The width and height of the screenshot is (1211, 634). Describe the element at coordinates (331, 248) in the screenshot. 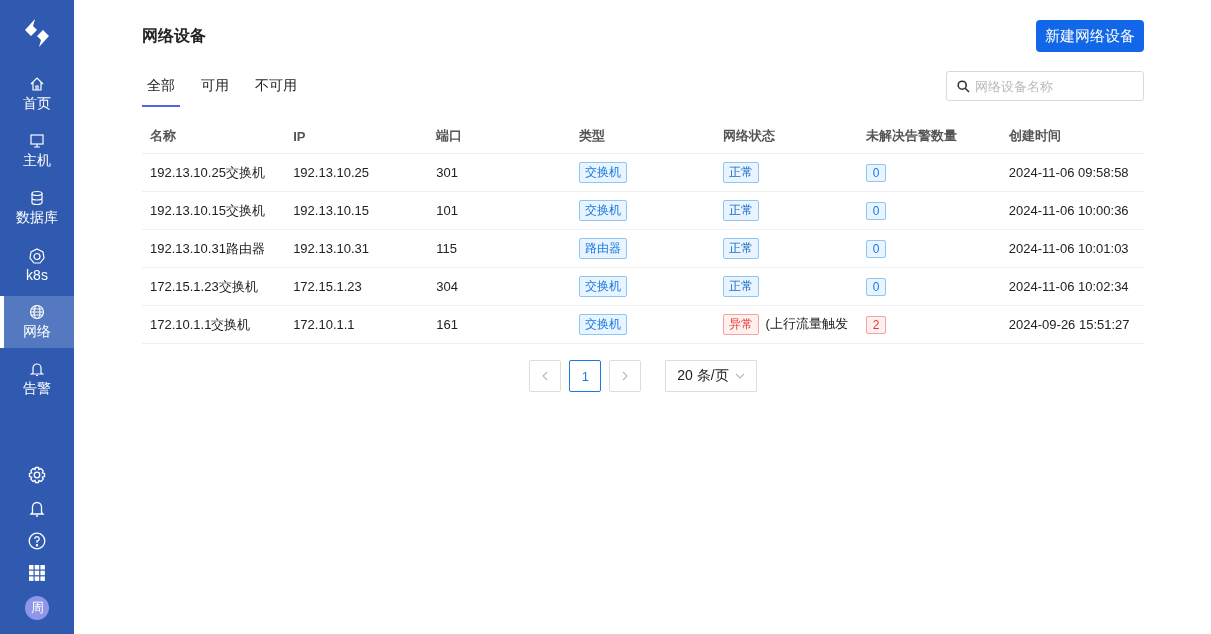

I see `table-cell: 192.13.10.31` at that location.